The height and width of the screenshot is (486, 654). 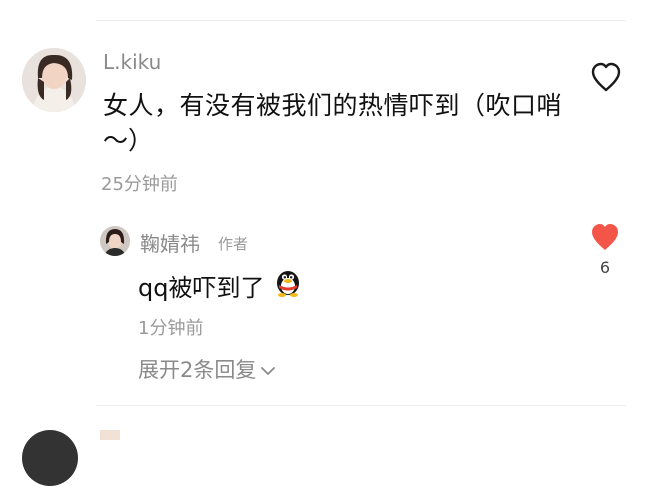 What do you see at coordinates (201, 288) in the screenshot?
I see `reply-text: qq被吓到了` at bounding box center [201, 288].